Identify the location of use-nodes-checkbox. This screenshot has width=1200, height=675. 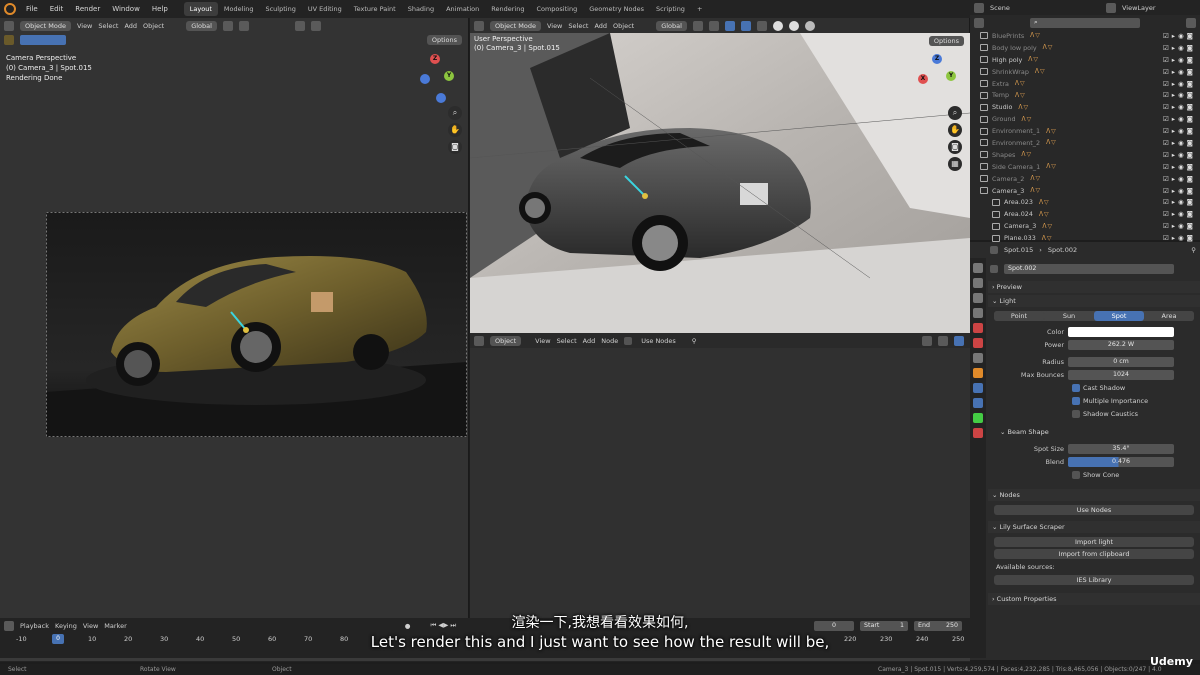
(628, 340).